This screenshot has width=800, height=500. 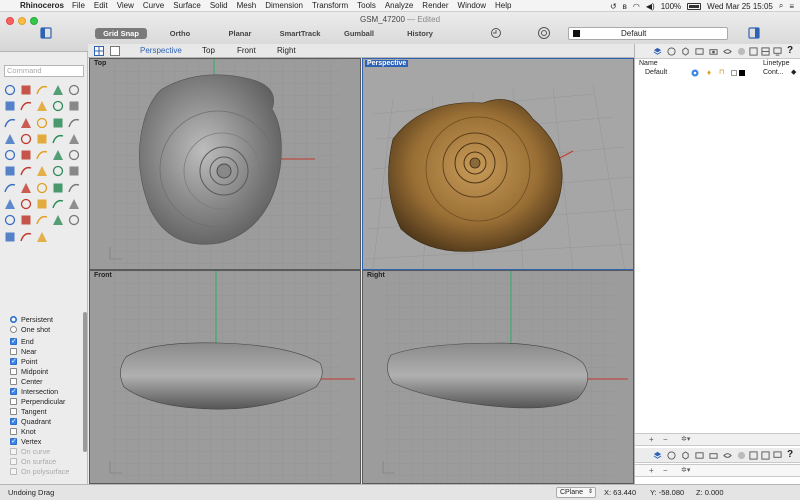 I want to click on sun-tool-icon, so click(x=26, y=220).